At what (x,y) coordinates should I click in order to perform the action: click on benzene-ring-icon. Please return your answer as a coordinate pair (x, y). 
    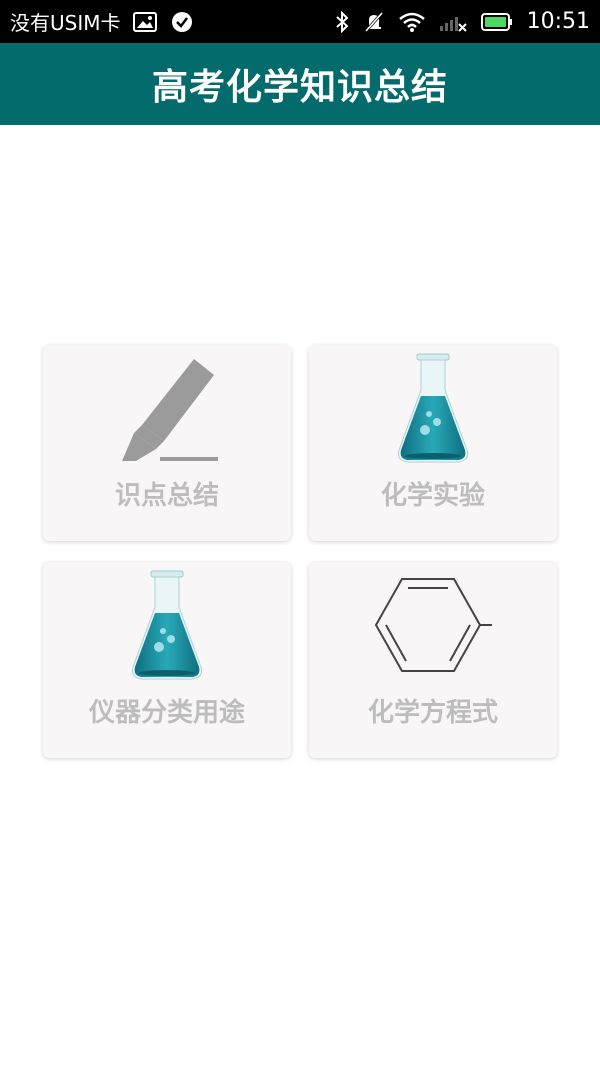
    Looking at the image, I should click on (433, 626).